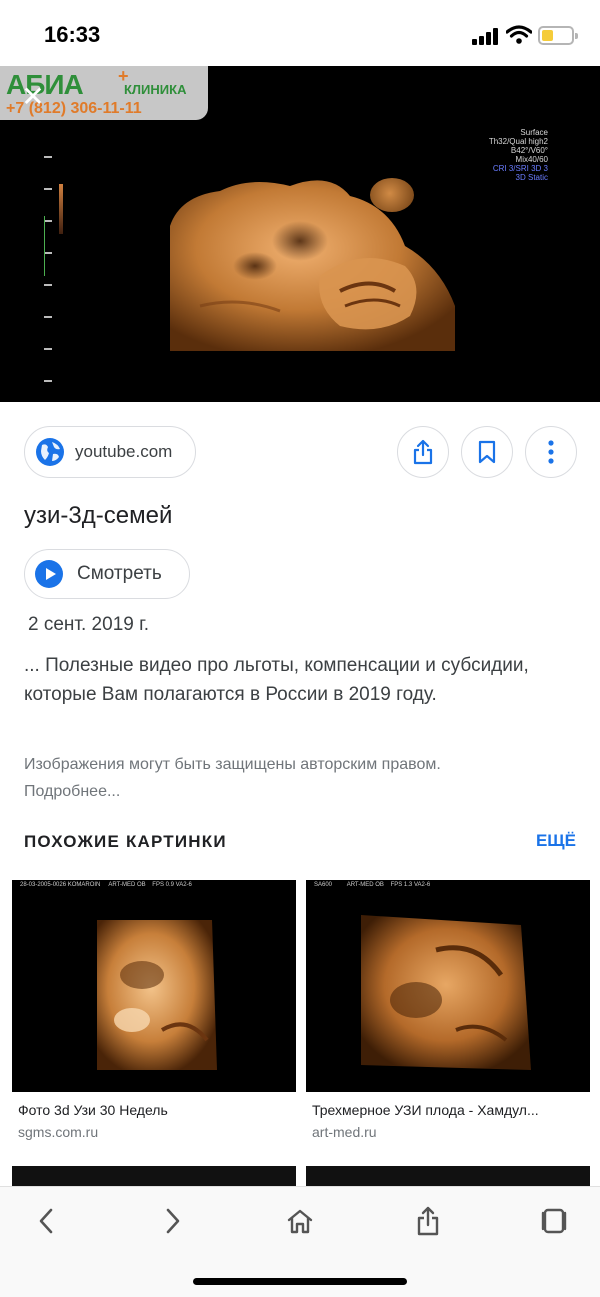  Describe the element at coordinates (58, 1132) in the screenshot. I see `related-image-site: sgms.com.ru` at that location.